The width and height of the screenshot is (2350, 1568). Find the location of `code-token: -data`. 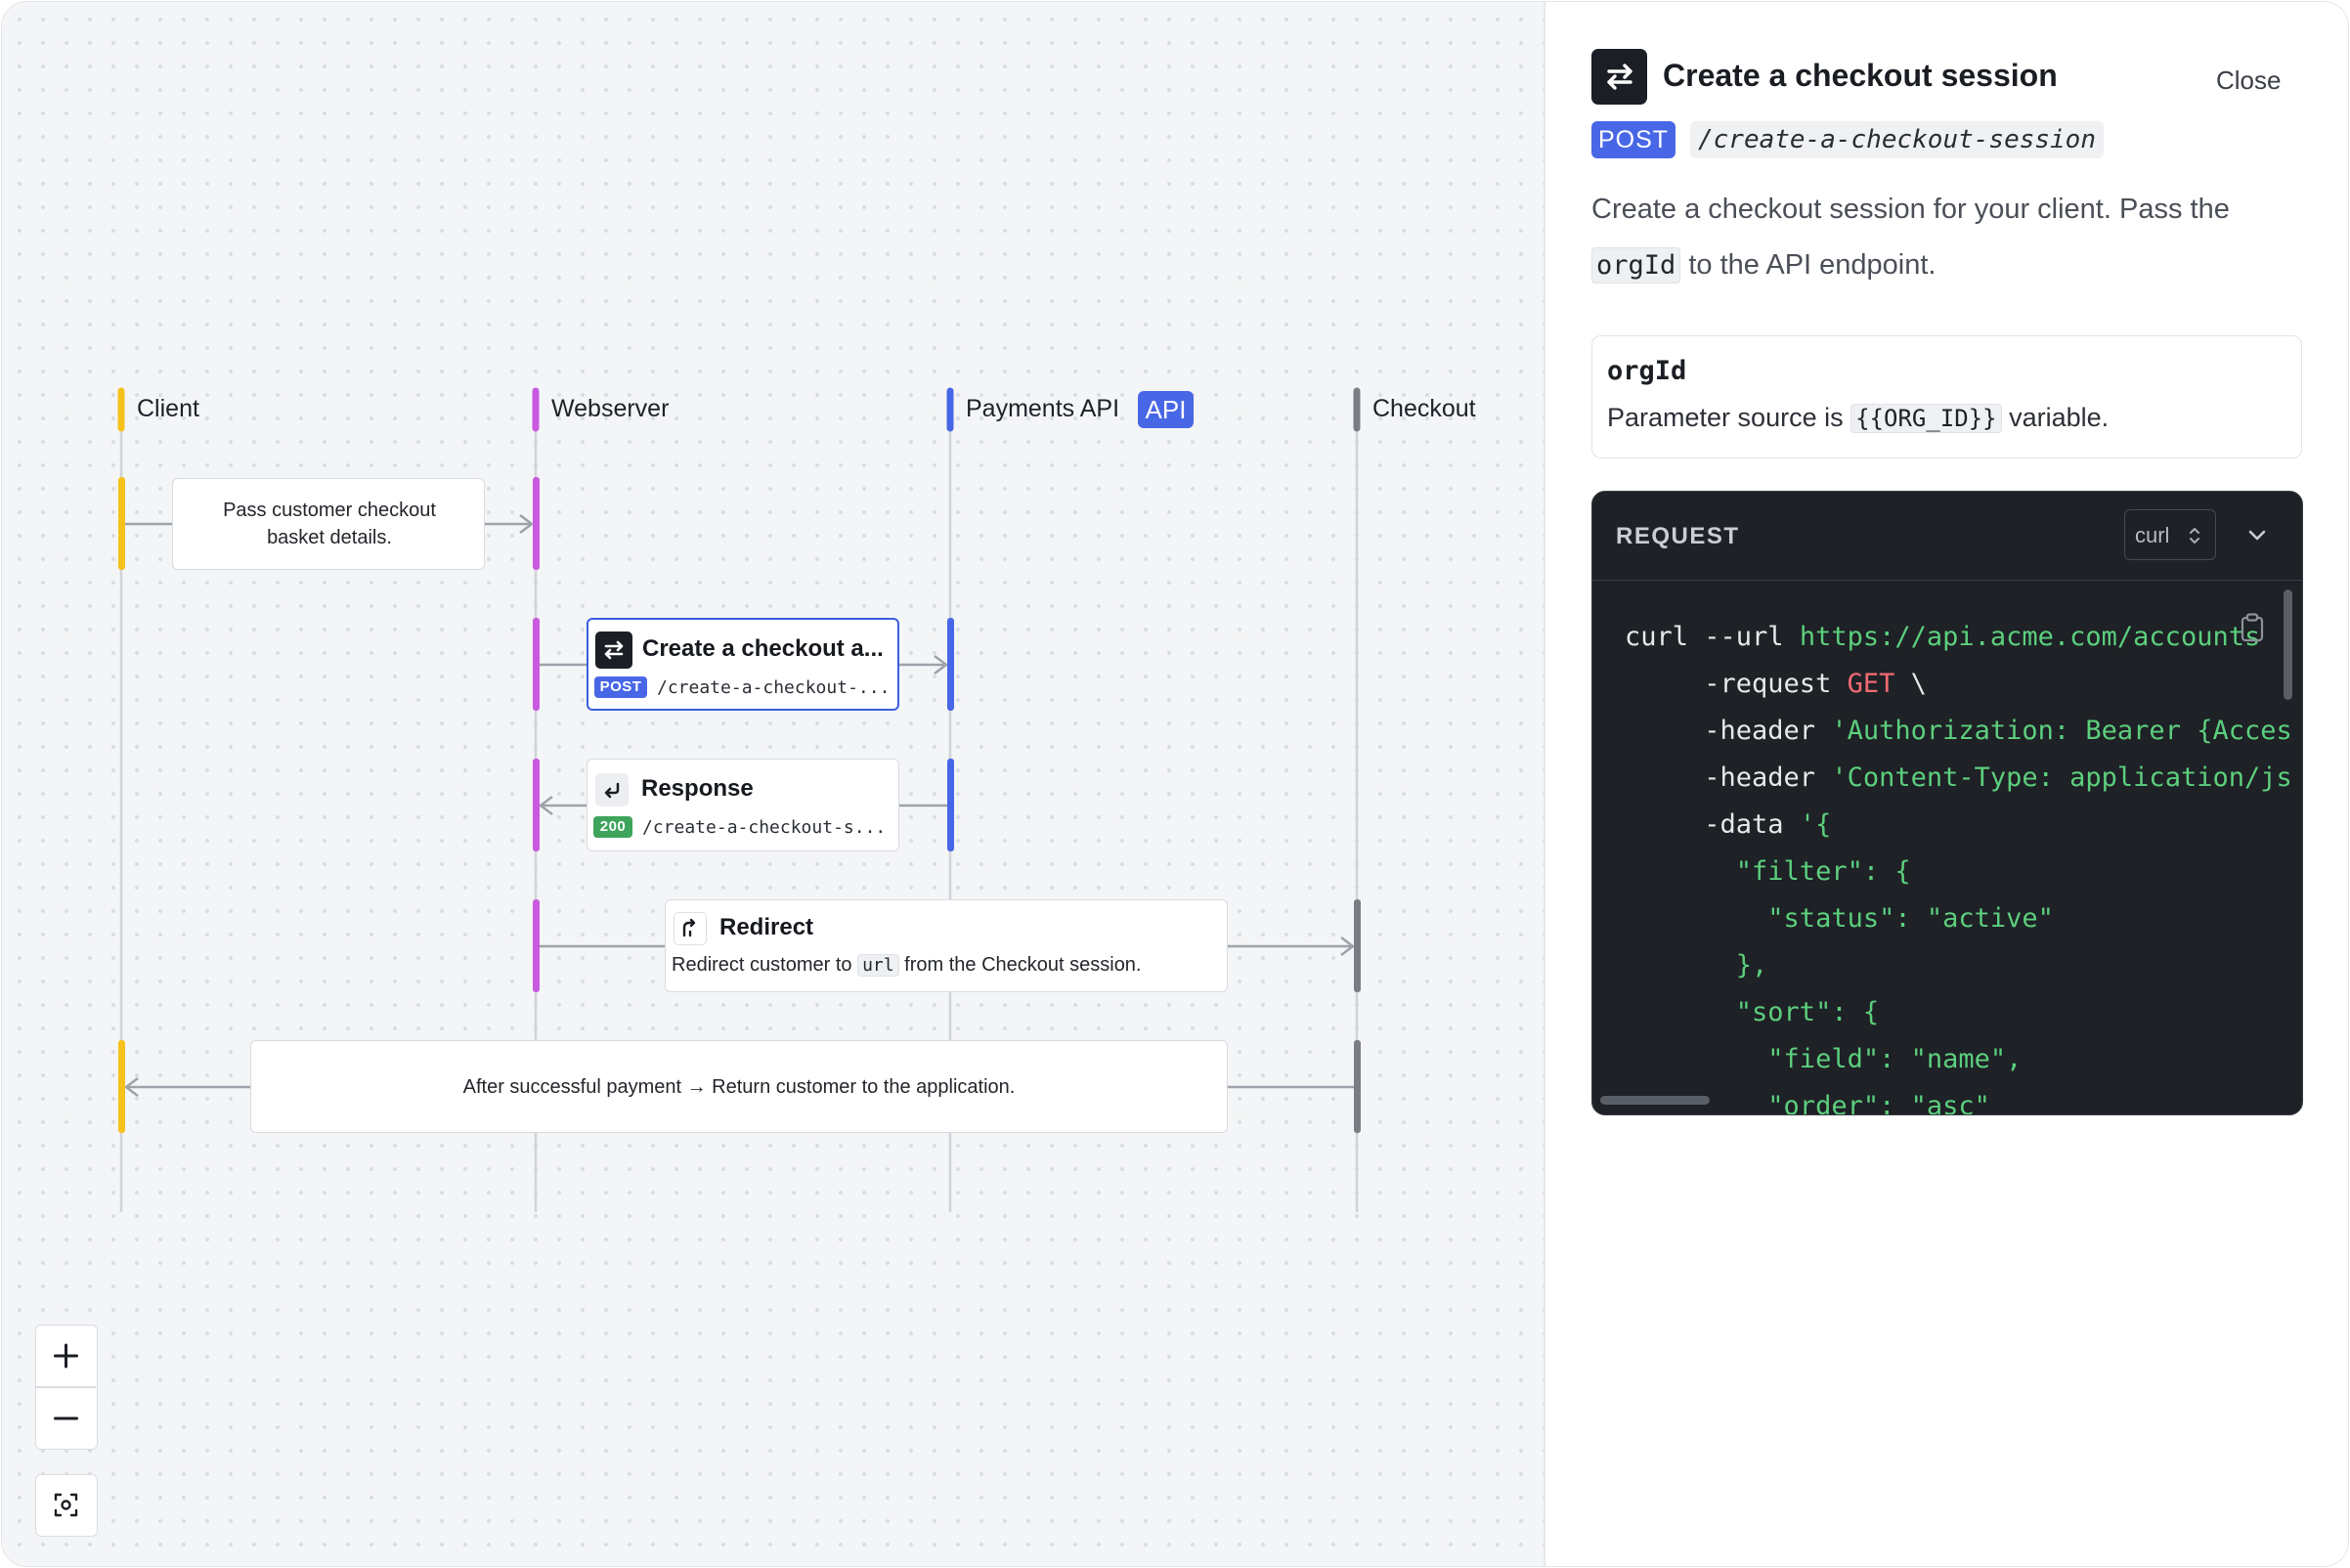

code-token: -data is located at coordinates (1713, 825).